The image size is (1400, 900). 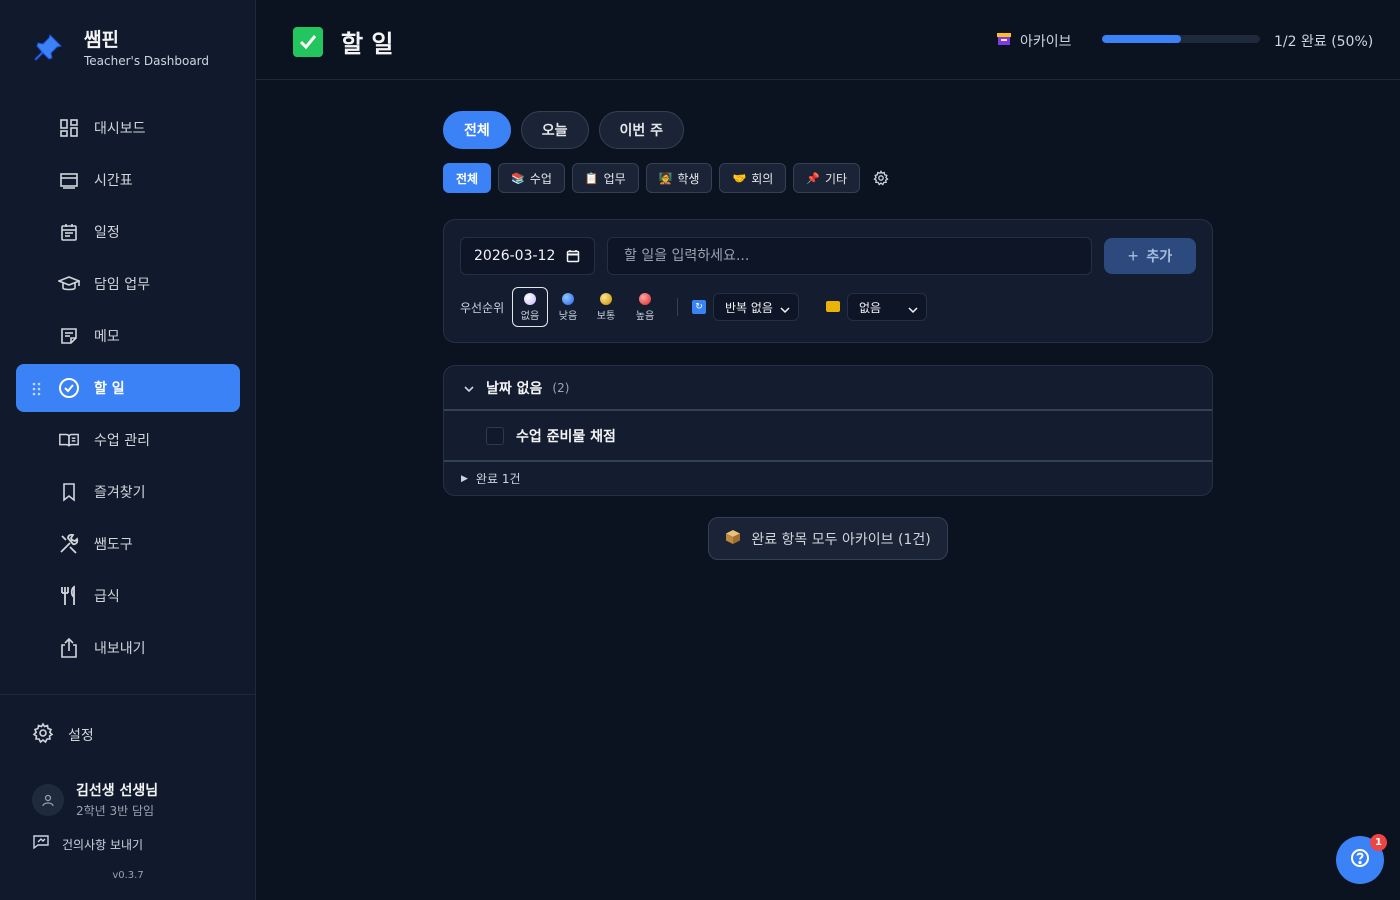 What do you see at coordinates (688, 178) in the screenshot?
I see `category-label: 학생` at bounding box center [688, 178].